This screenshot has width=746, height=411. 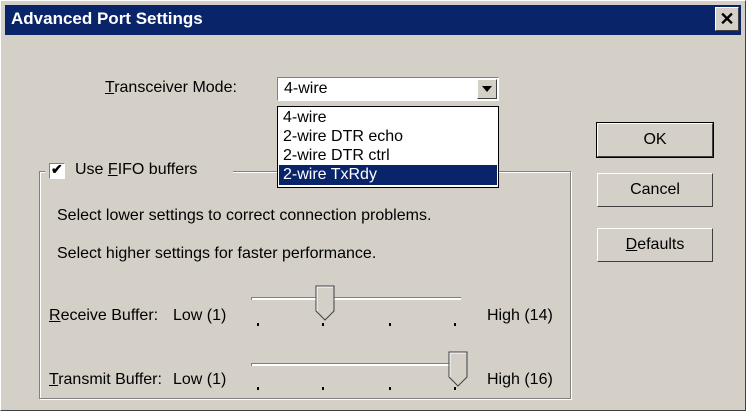 I want to click on close-icon: ✕, so click(x=727, y=19).